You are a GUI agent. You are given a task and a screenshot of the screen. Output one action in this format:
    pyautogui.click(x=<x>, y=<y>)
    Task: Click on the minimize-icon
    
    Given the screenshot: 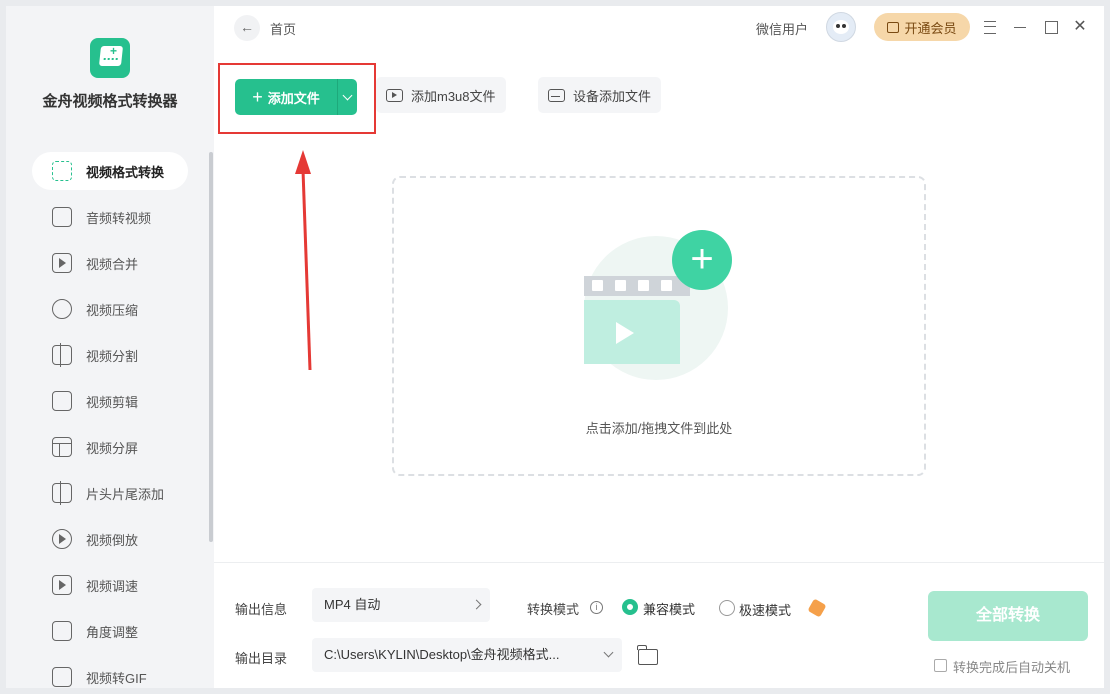 What is the action you would take?
    pyautogui.click(x=1020, y=27)
    